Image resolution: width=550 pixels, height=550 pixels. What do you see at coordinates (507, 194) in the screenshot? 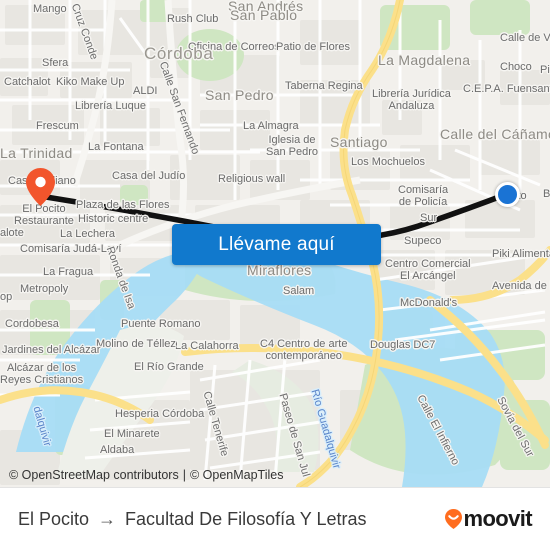
I see `destination-dot` at bounding box center [507, 194].